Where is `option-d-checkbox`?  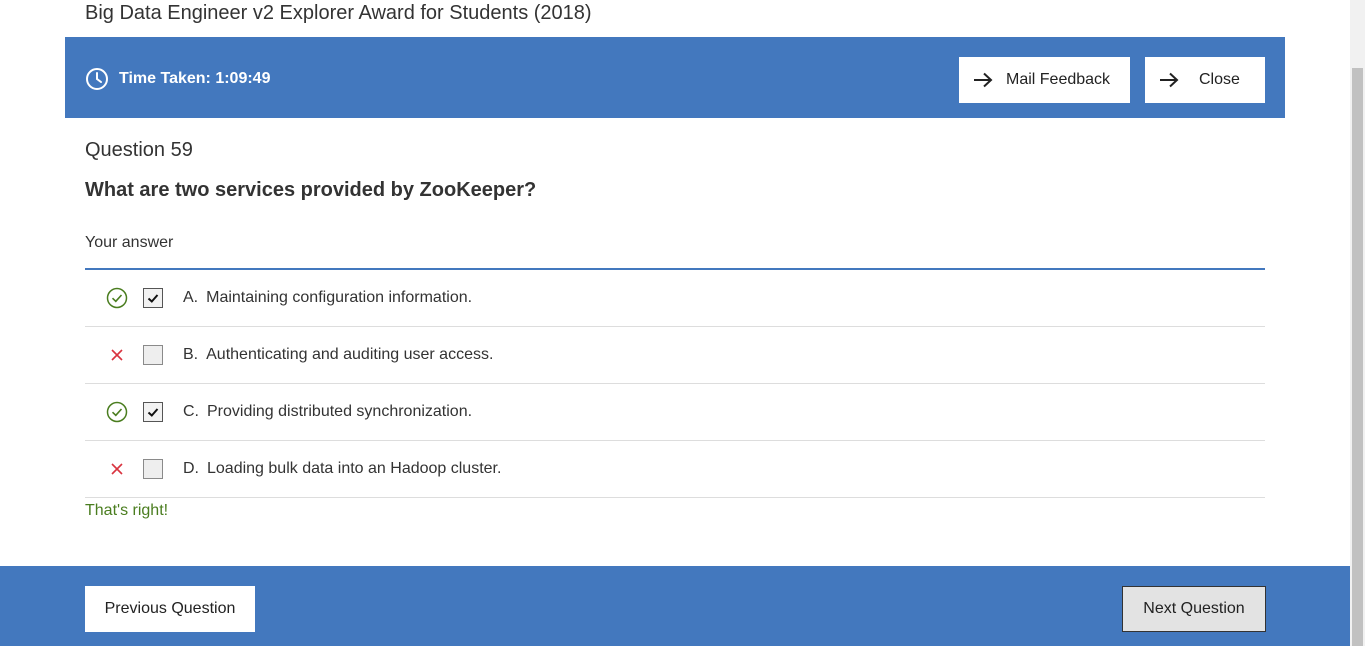
option-d-checkbox is located at coordinates (153, 469).